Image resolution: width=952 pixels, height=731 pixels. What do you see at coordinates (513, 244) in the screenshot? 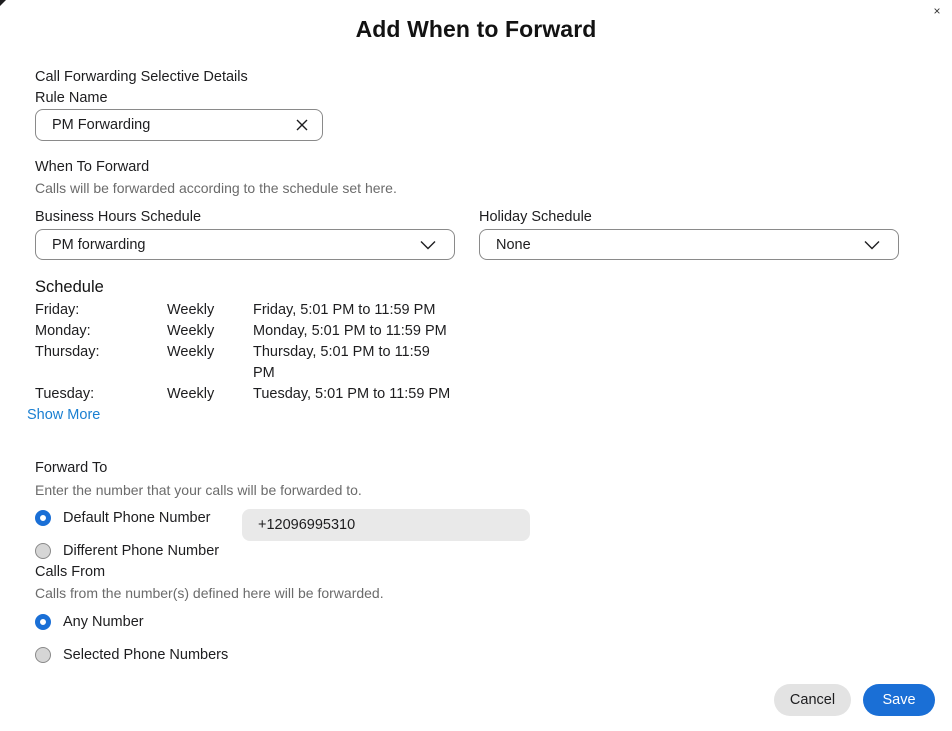
I see `holiday-schedule-value: None` at bounding box center [513, 244].